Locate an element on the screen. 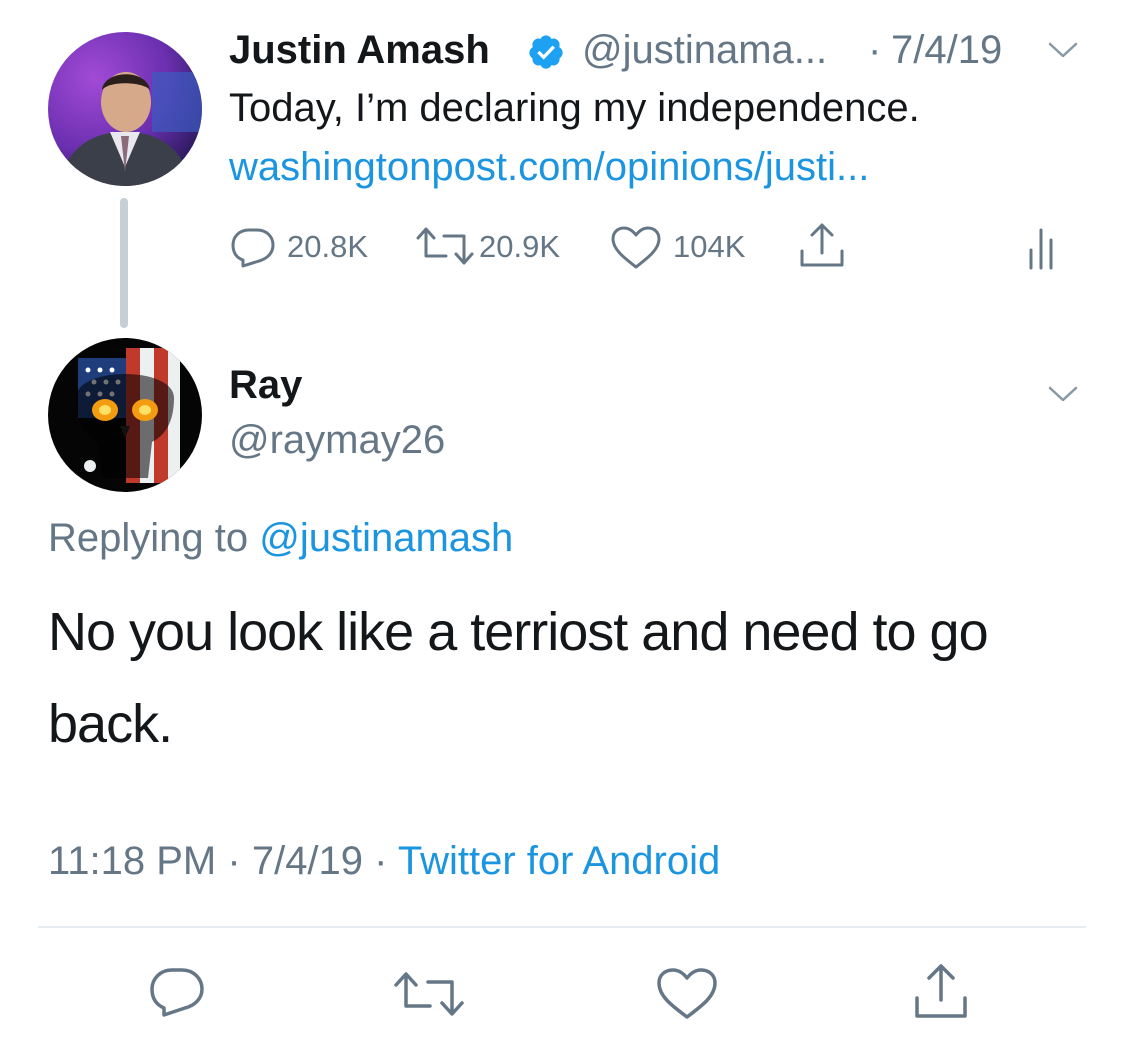 The image size is (1125, 1058). reply-icon is located at coordinates (253, 247).